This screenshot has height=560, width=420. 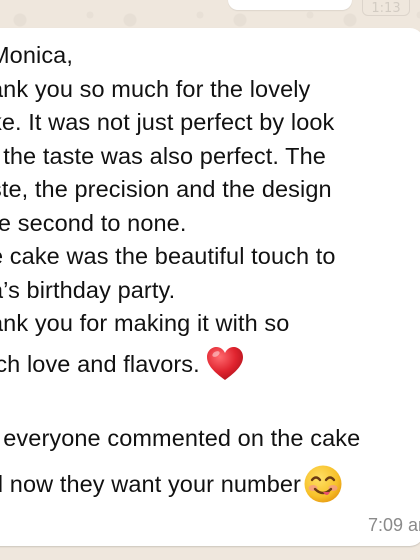 What do you see at coordinates (163, 156) in the screenshot?
I see `message-line: t the taste was also perfect. The` at bounding box center [163, 156].